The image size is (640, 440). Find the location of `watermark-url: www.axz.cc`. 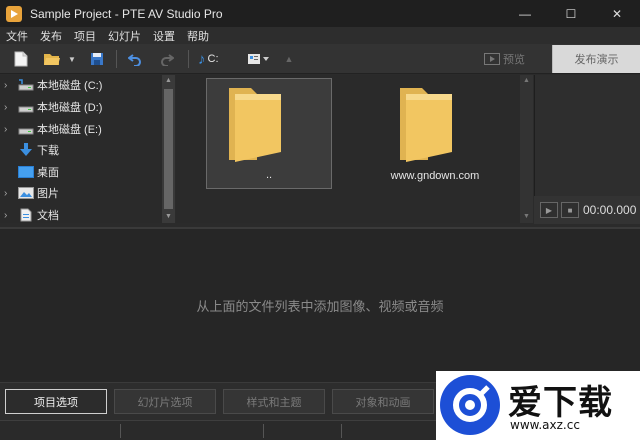

watermark-url: www.axz.cc is located at coordinates (545, 425).